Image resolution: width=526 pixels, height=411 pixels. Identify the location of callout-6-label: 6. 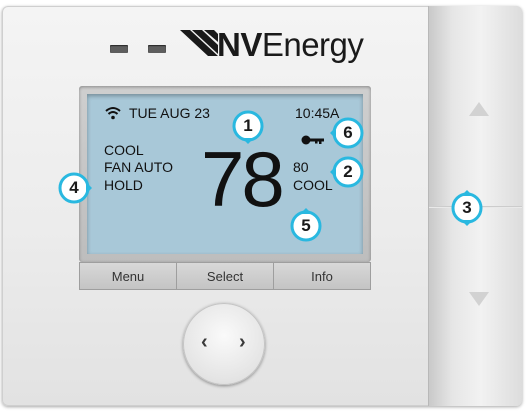
(348, 132).